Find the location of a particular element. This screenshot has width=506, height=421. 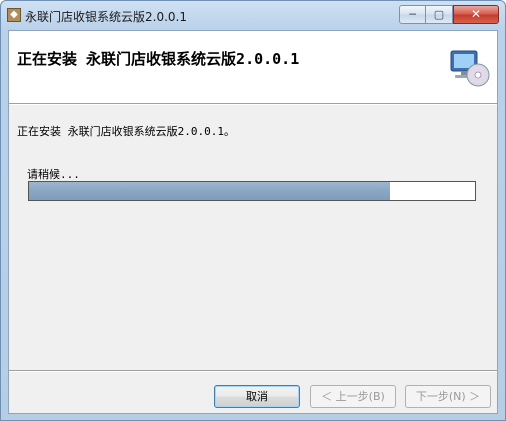

close-button: ✕ is located at coordinates (476, 14).